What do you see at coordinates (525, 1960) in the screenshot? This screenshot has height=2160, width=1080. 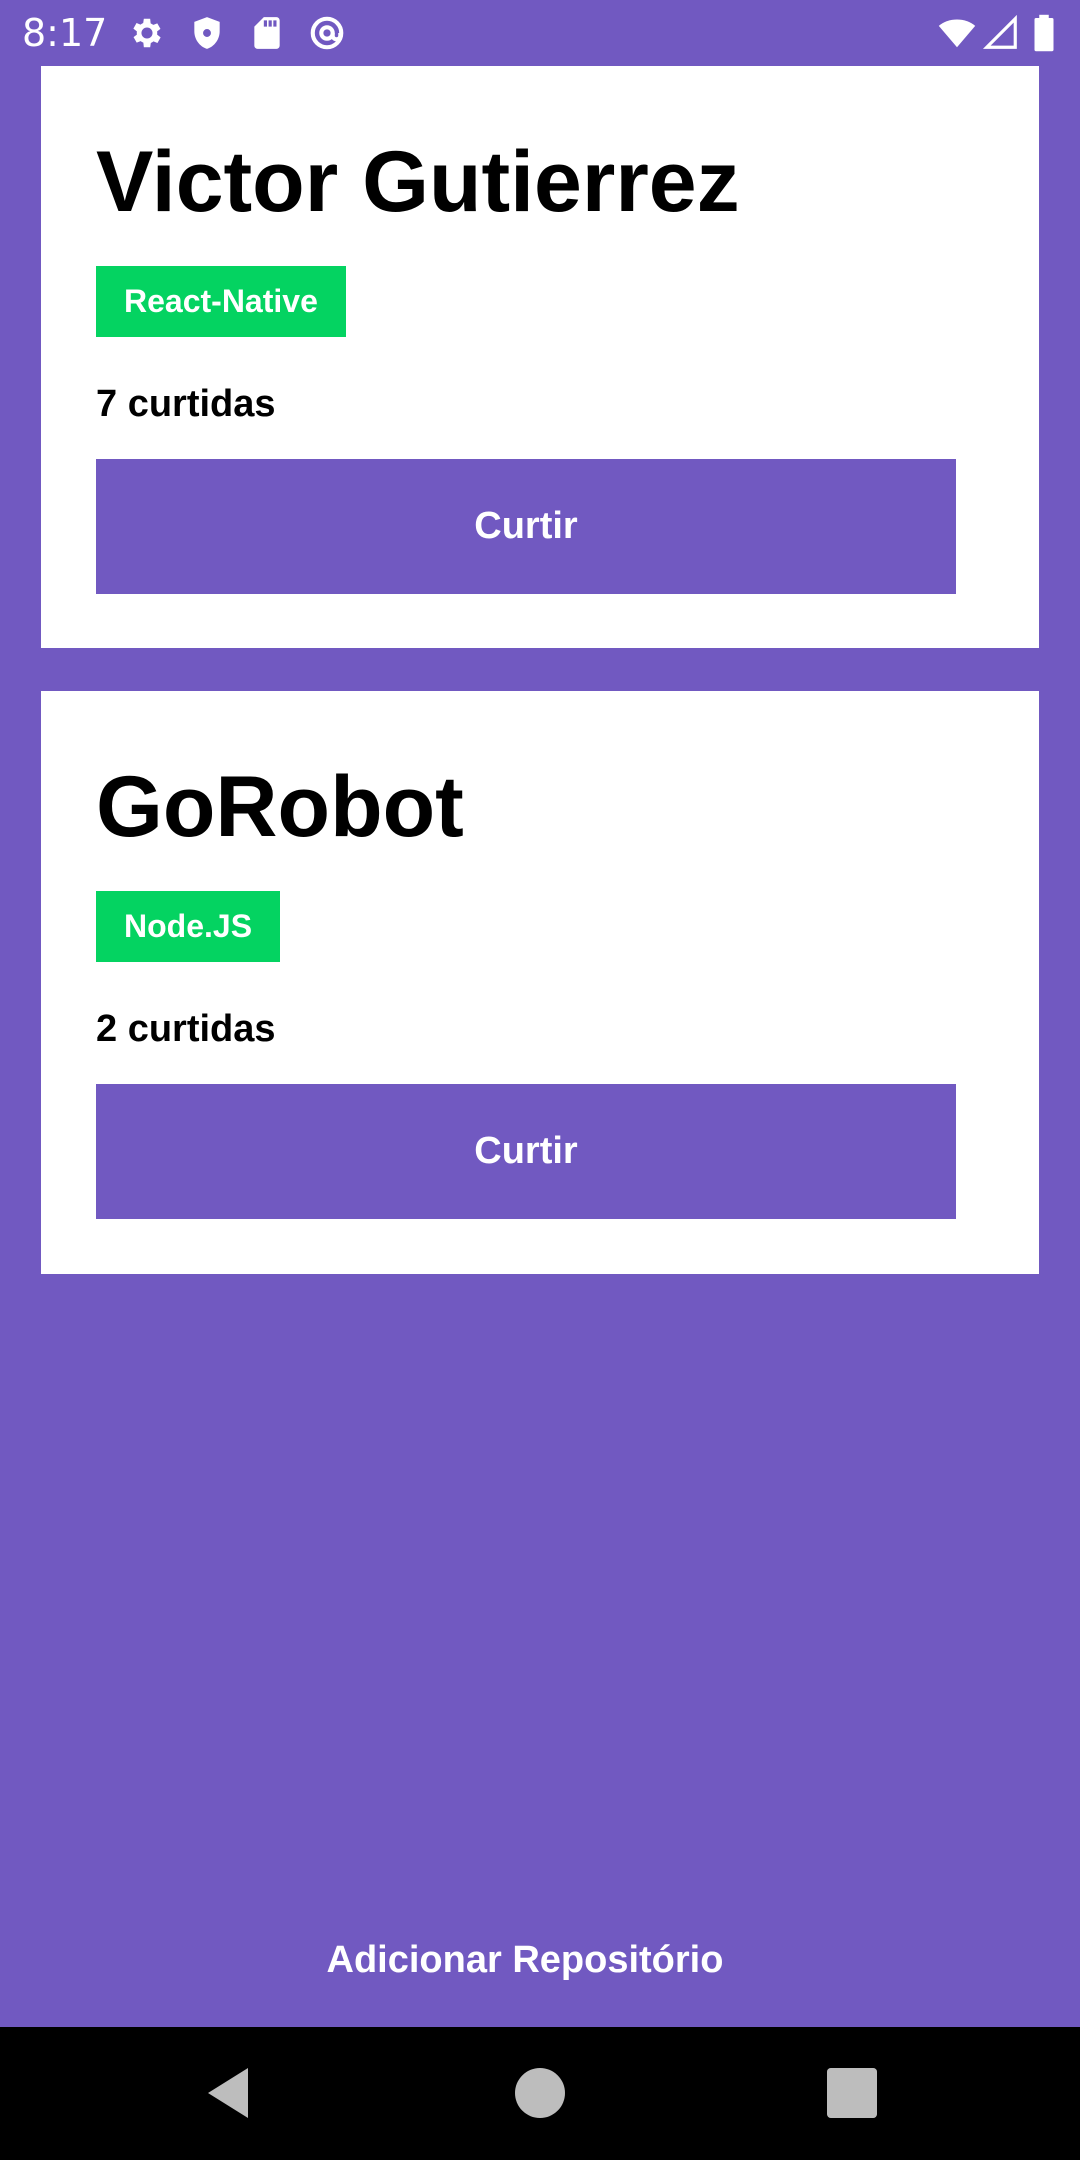 I see `add-repository-button: Adicionar Repositório` at bounding box center [525, 1960].